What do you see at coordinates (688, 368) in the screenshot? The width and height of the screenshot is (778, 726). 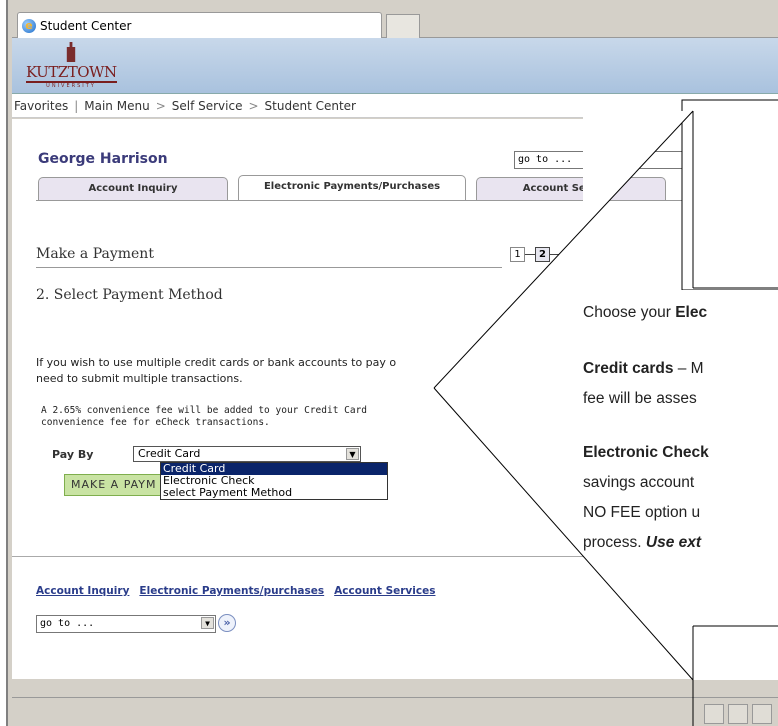 I see `callout-line-2-text: – M` at bounding box center [688, 368].